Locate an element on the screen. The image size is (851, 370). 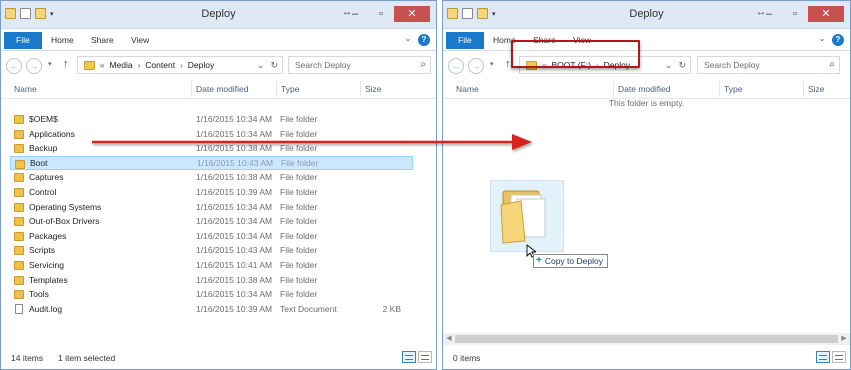
tab-view: View is located at coordinates (140, 40).